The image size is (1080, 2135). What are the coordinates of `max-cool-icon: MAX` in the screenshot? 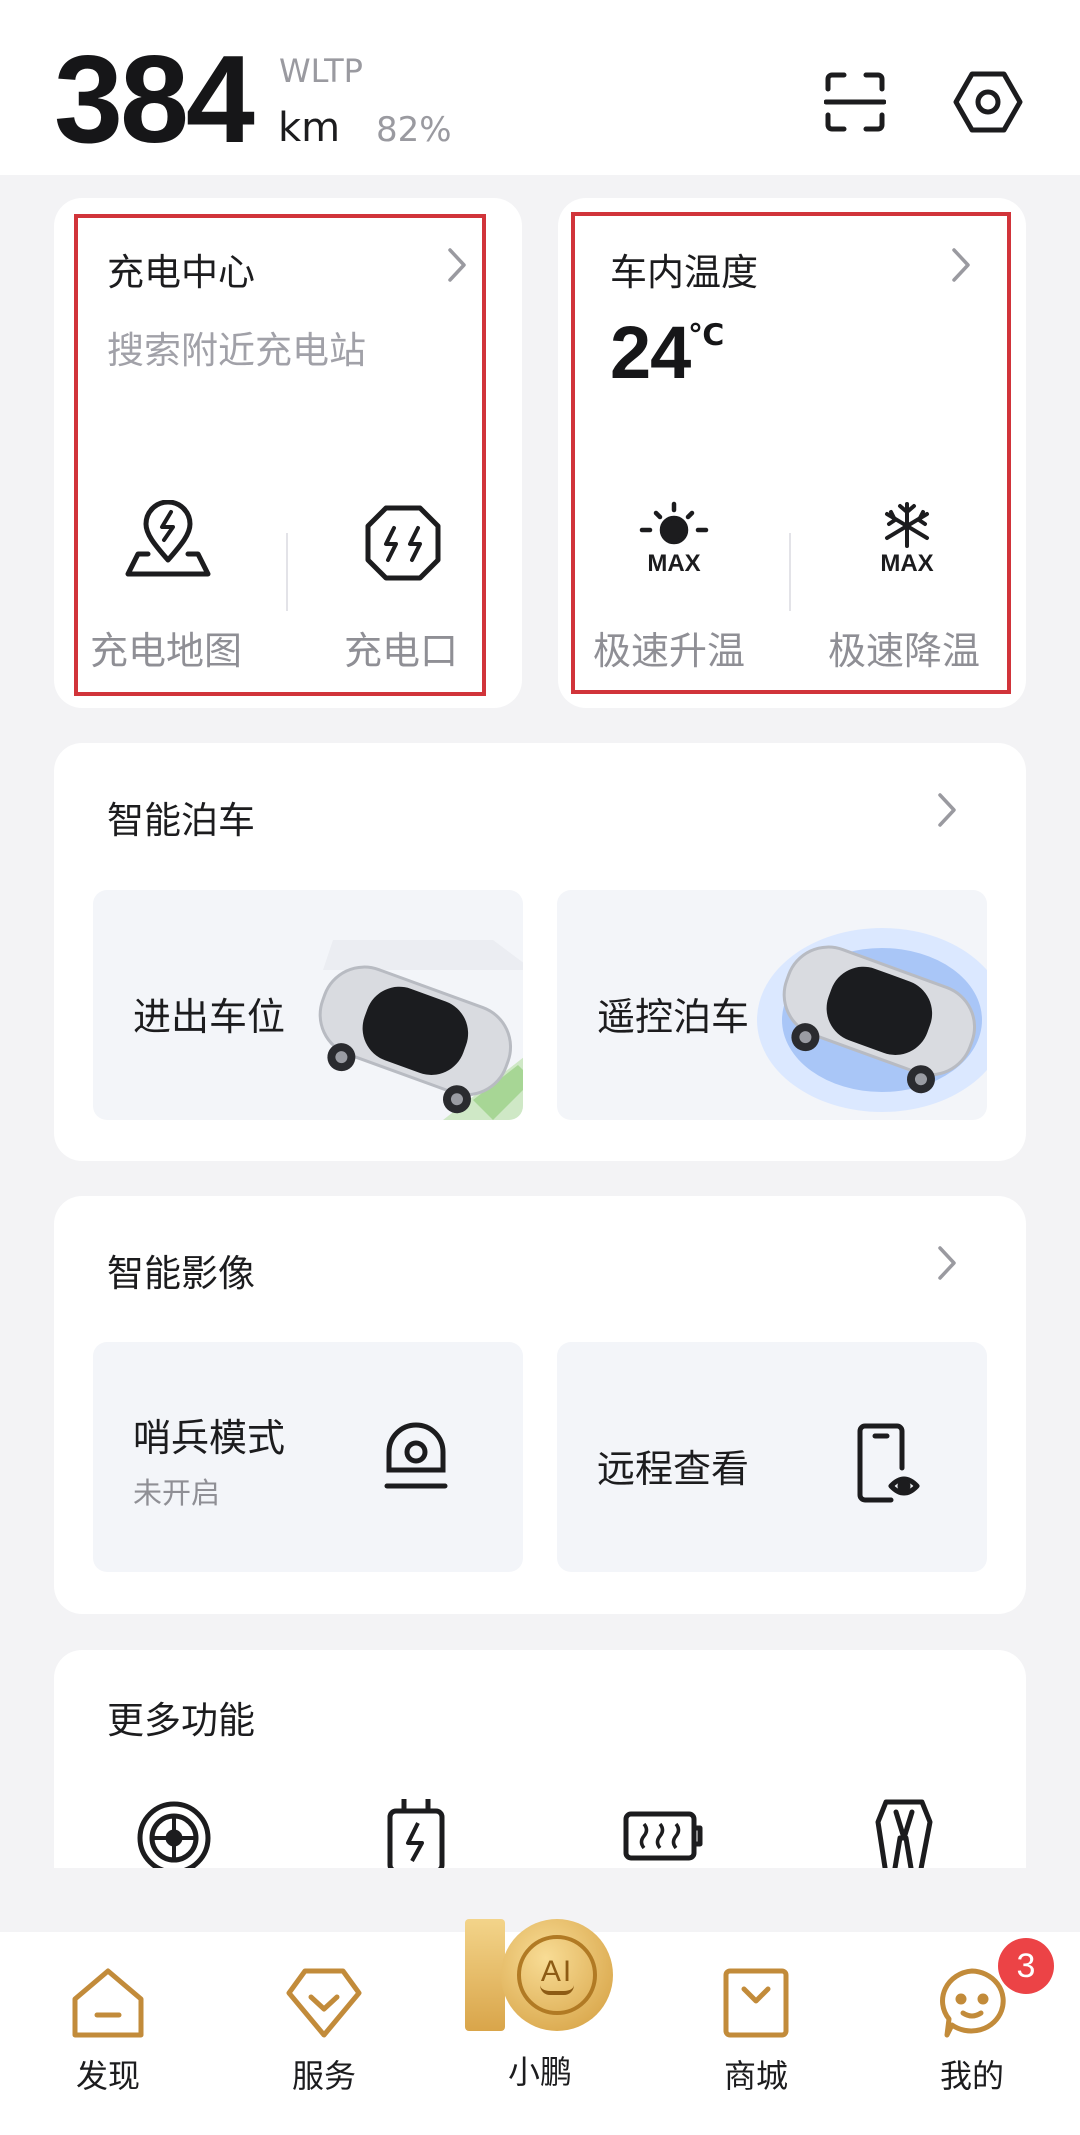 It's located at (907, 542).